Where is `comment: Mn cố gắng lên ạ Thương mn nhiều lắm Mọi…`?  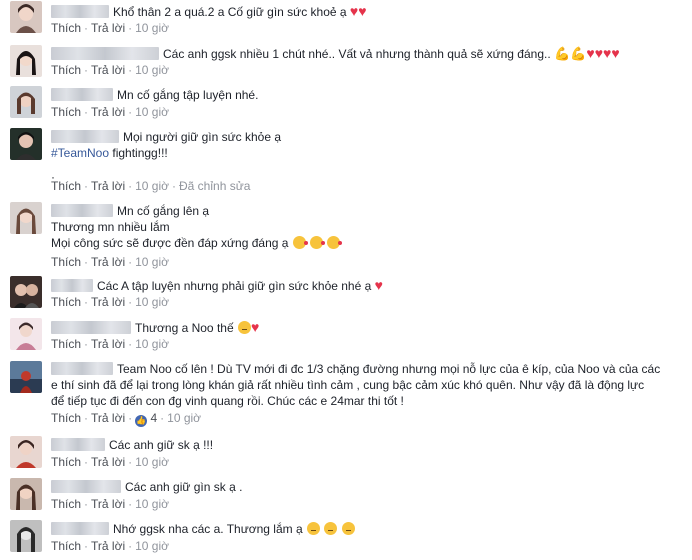 comment: Mn cố gắng lên ạ Thương mn nhiều lắm Mọi… is located at coordinates (346, 233).